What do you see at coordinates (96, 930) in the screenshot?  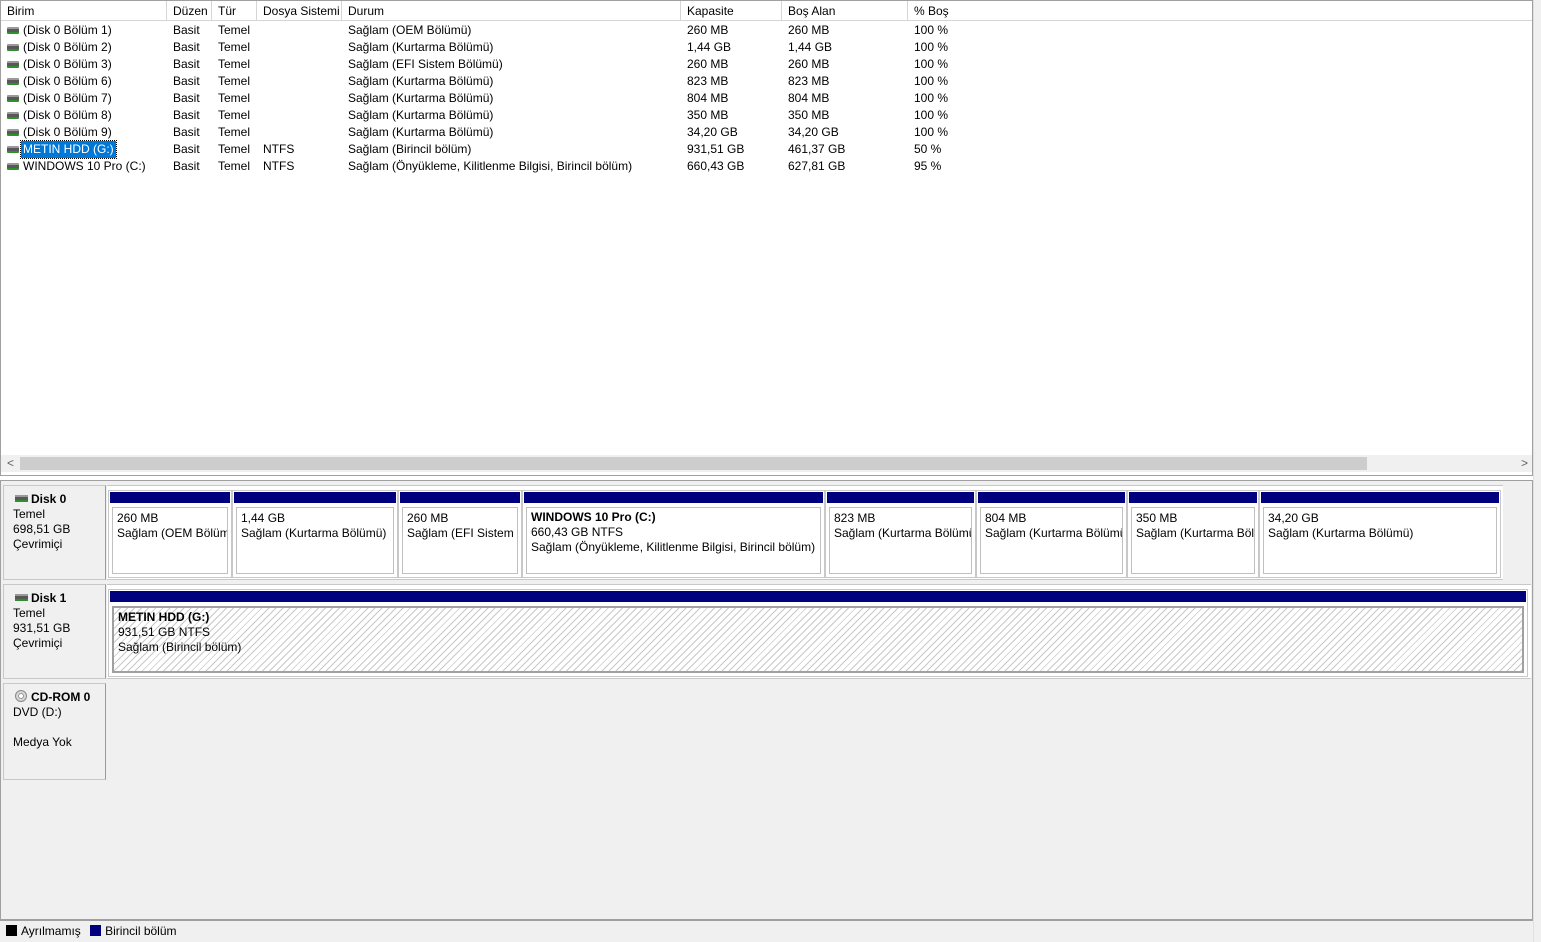 I see `legend-swatch-primary` at bounding box center [96, 930].